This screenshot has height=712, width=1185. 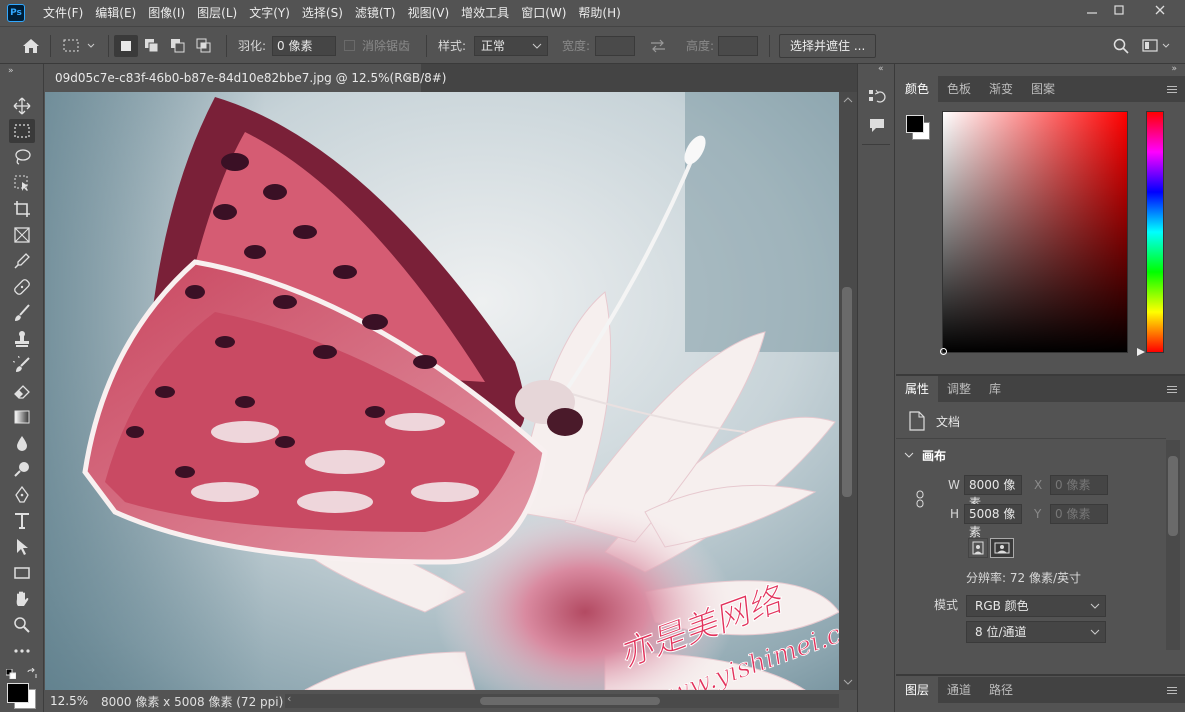 I want to click on collapse-tools-icon: », so click(x=11, y=71).